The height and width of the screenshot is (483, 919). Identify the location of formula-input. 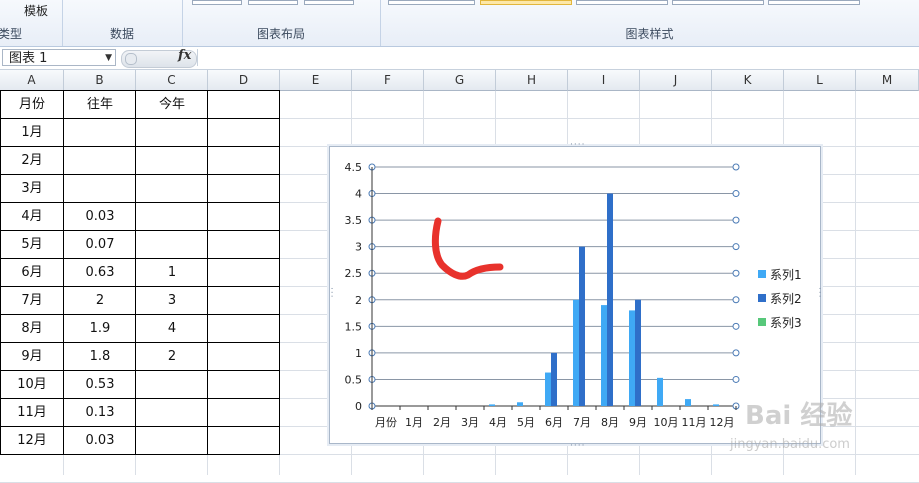
(557, 57).